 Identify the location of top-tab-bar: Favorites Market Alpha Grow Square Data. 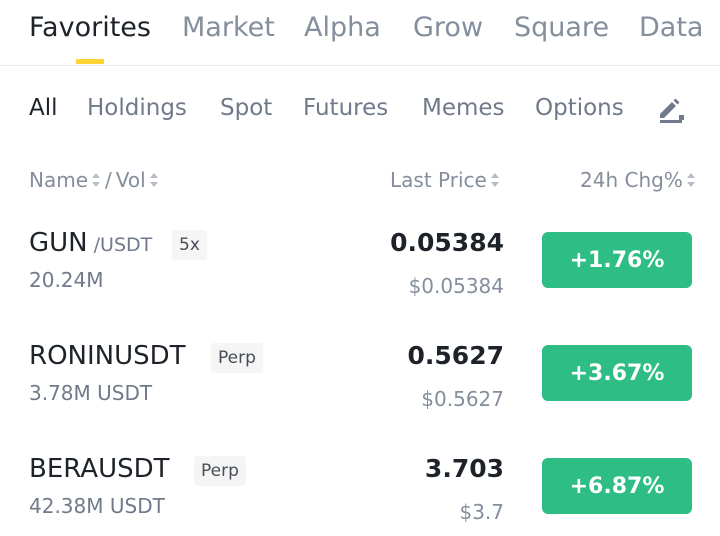
(360, 33).